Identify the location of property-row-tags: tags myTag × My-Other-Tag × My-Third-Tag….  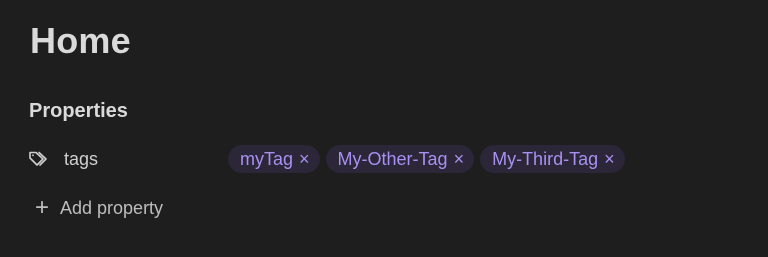
(378, 159).